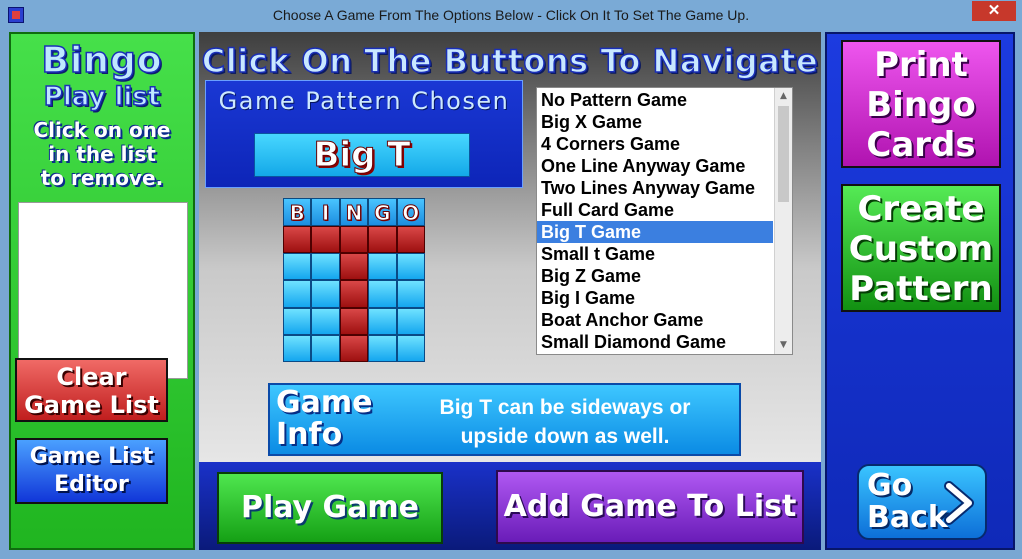 The image size is (1022, 559). I want to click on print-bingo-cards-button: Print Bingo Cards, so click(921, 104).